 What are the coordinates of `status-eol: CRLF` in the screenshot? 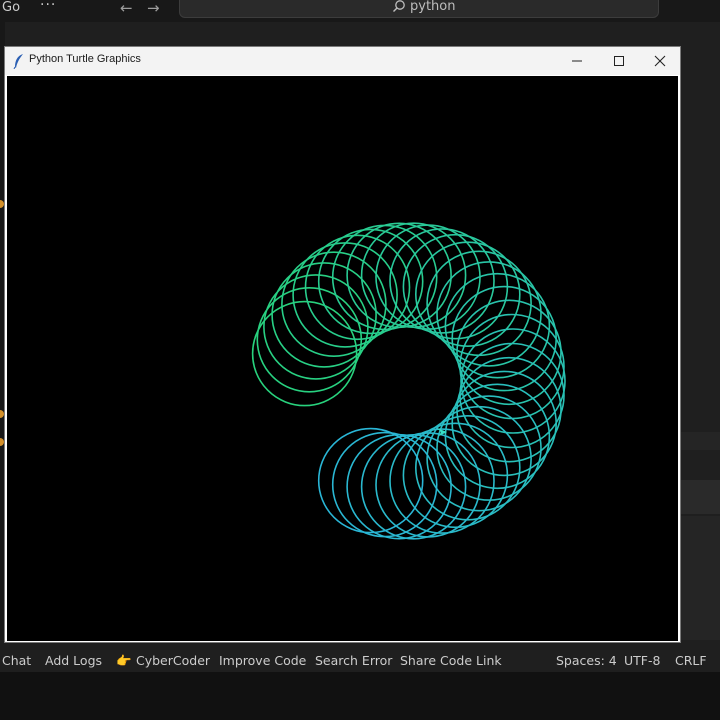 It's located at (691, 660).